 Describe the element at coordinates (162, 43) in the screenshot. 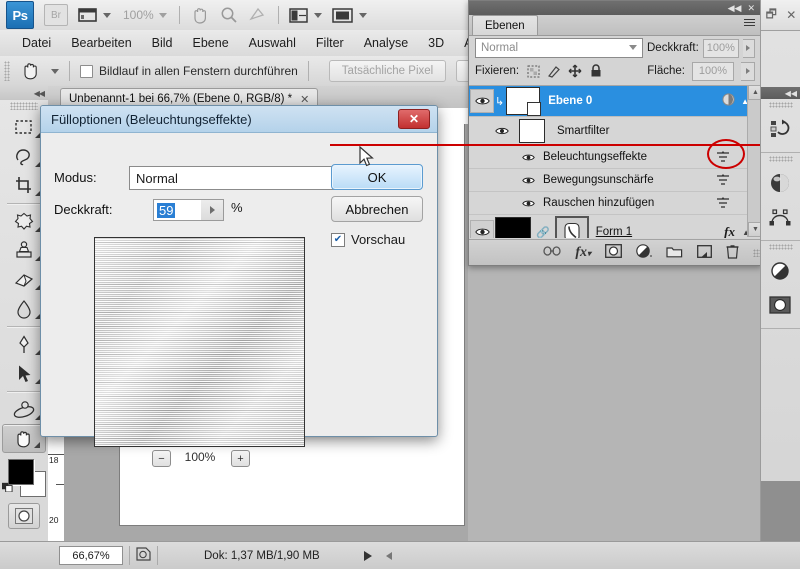

I see `menu-bild: Bild` at that location.